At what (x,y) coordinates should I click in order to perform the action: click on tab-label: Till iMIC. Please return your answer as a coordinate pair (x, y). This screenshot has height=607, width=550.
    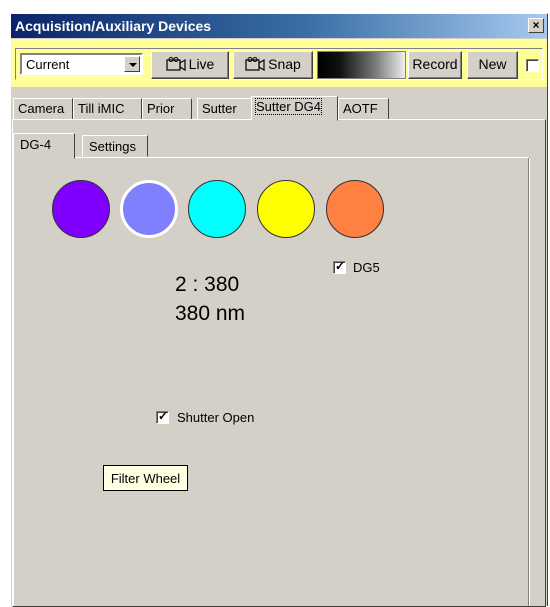
    Looking at the image, I should click on (101, 108).